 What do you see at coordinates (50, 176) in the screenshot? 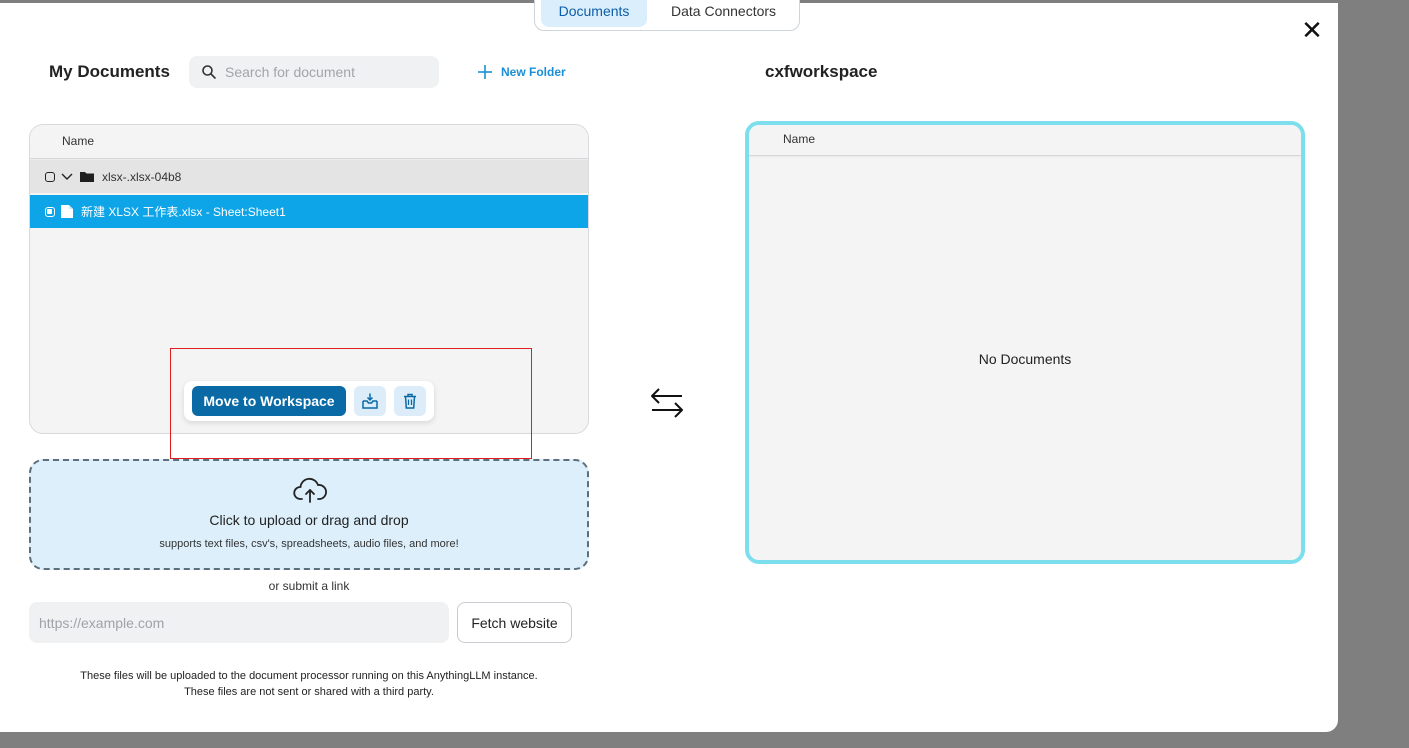
I see `folder-checkbox` at bounding box center [50, 176].